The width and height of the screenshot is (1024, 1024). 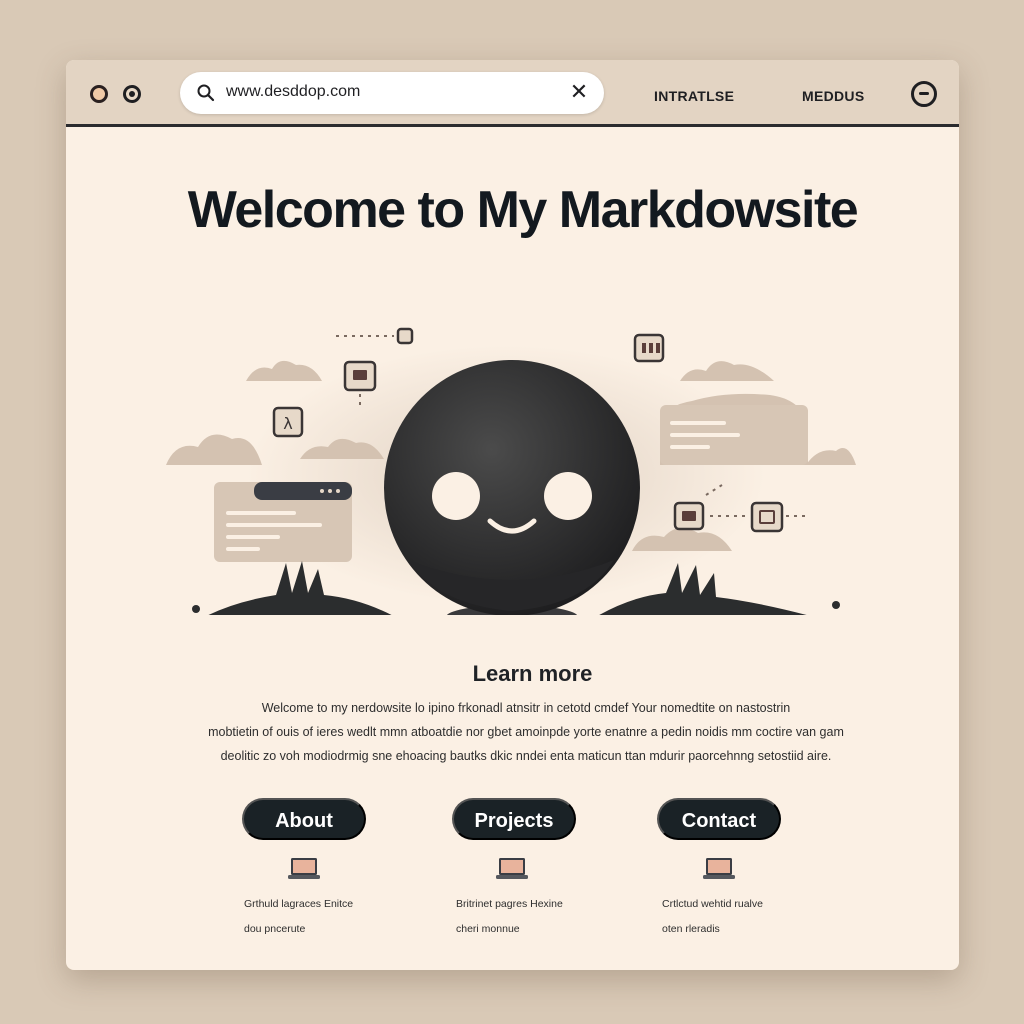 What do you see at coordinates (712, 904) in the screenshot?
I see `caption-line: Crtlctud wehtid rualve` at bounding box center [712, 904].